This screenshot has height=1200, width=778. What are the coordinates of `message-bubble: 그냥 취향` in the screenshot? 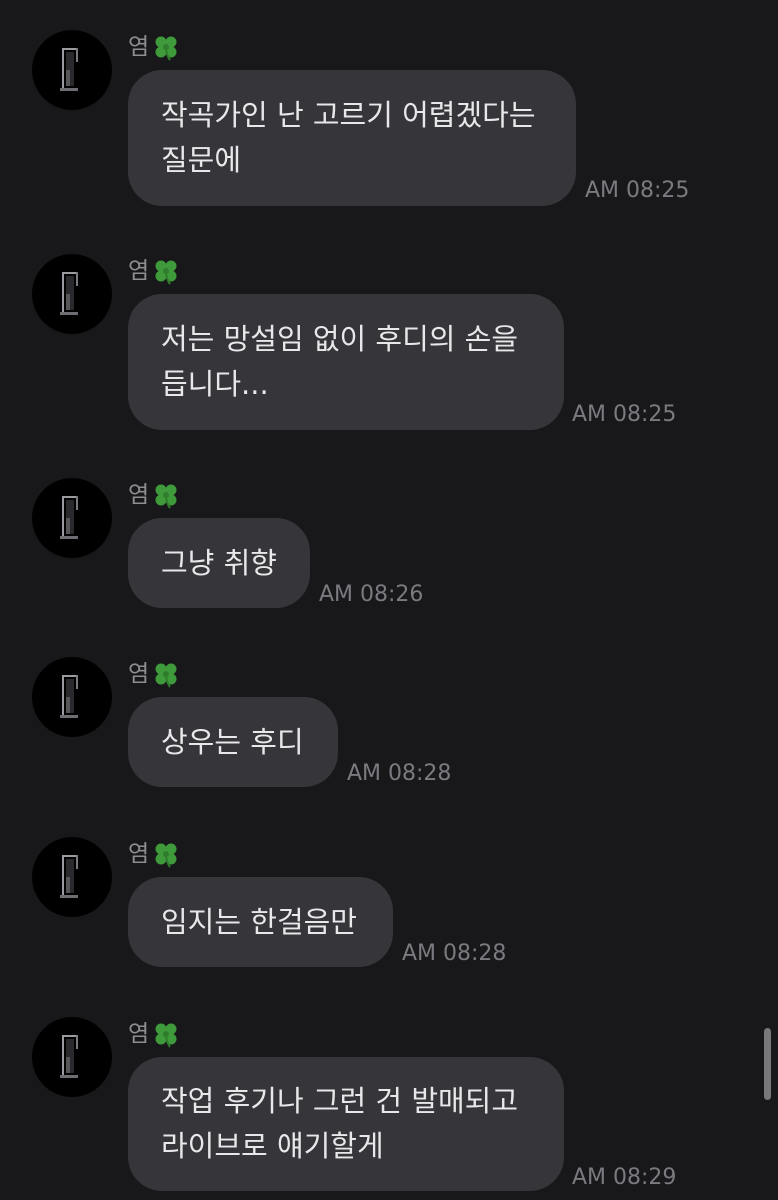 It's located at (219, 563).